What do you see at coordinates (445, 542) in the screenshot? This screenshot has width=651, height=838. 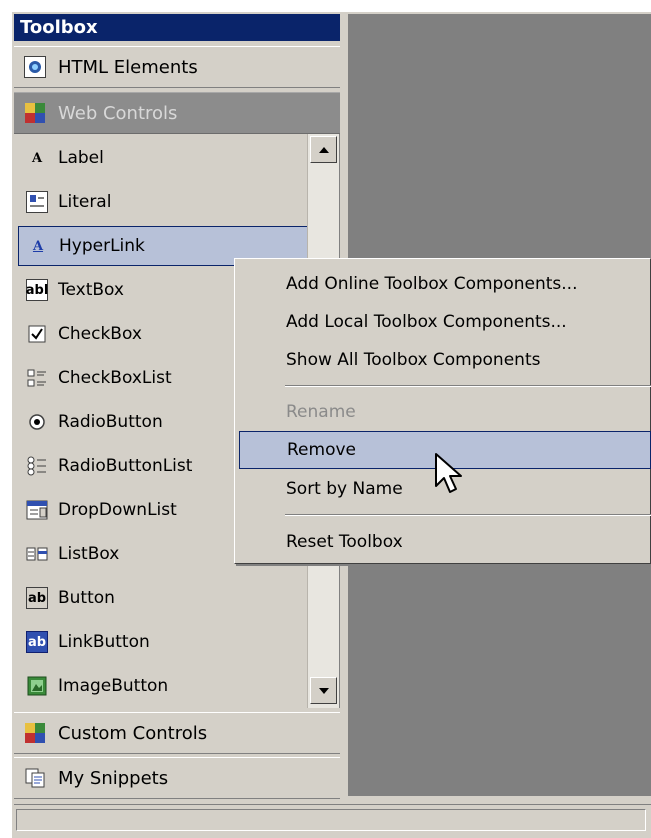 I see `menu-item-reset-toolbox: Reset Toolbox` at bounding box center [445, 542].